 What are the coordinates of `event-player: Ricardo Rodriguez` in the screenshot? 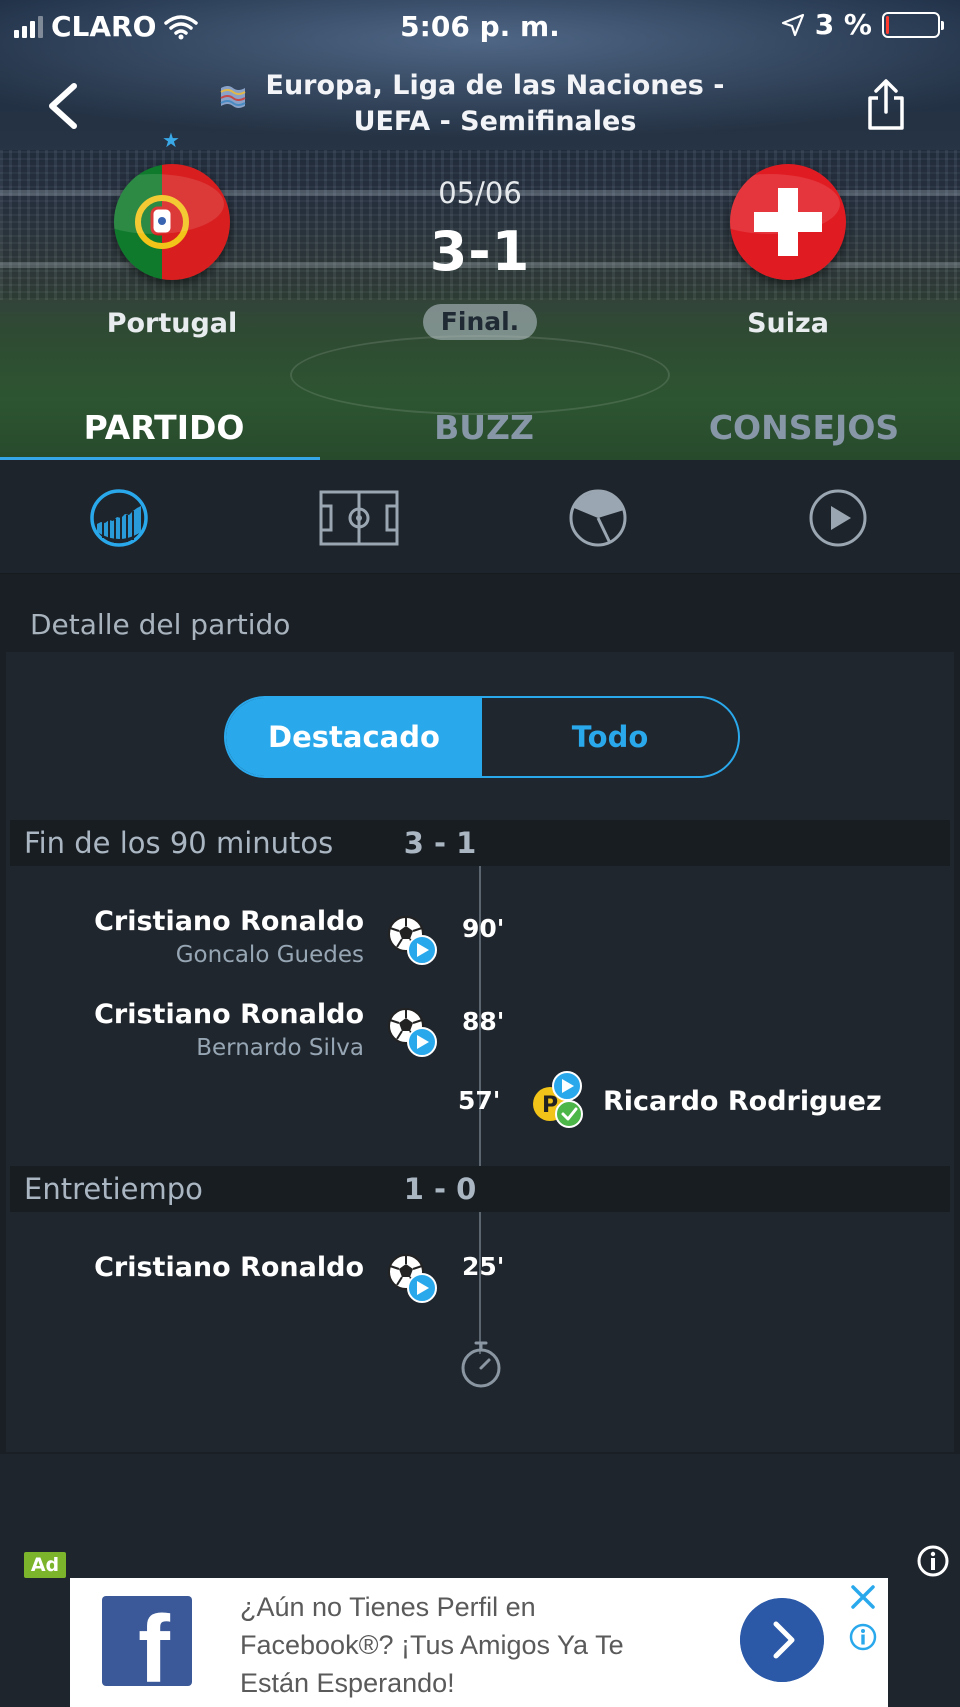 It's located at (742, 1101).